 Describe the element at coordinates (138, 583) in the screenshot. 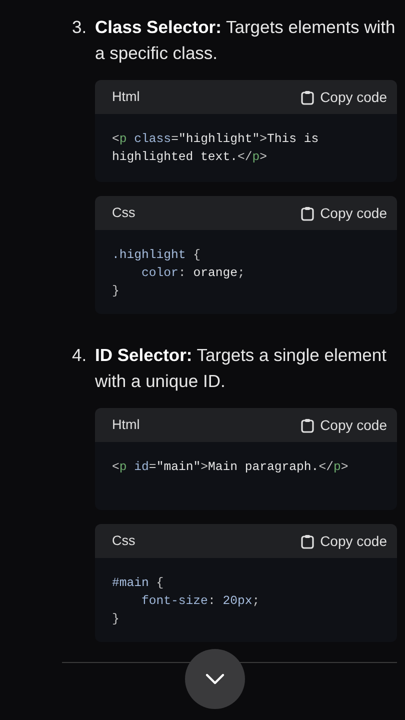

I see `code-line: #main {` at that location.